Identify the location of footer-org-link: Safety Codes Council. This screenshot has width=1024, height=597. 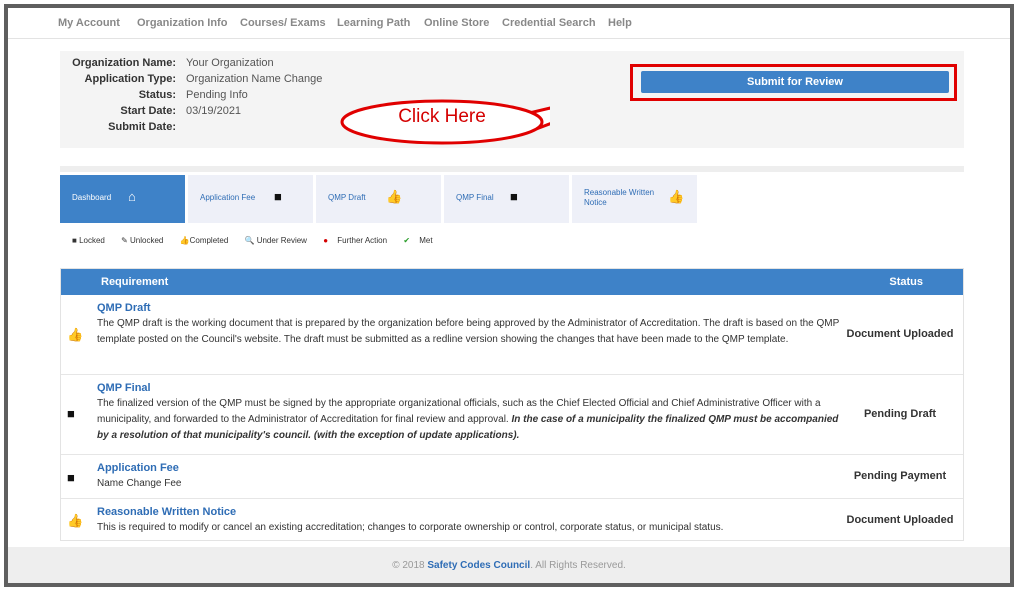
(478, 565).